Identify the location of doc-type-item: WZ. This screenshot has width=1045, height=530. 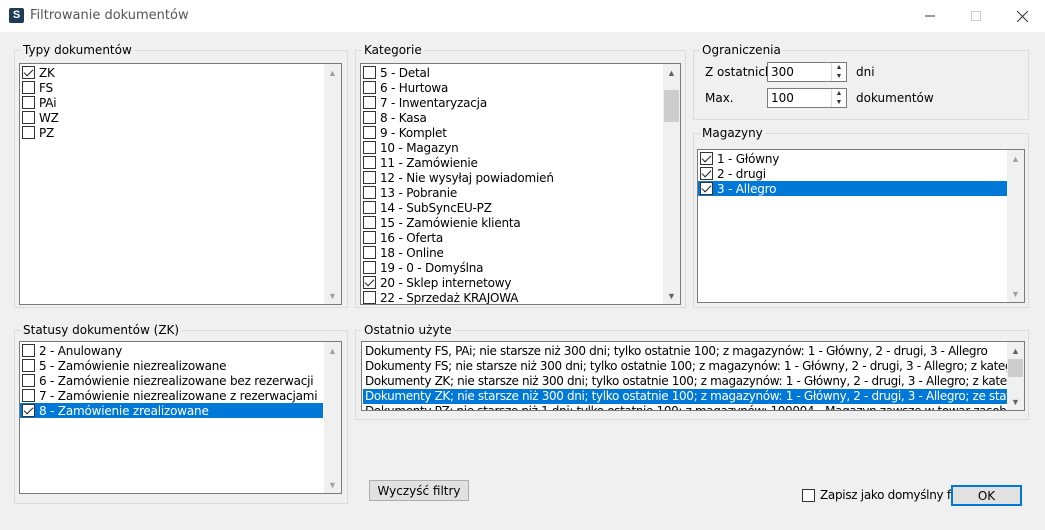
(170, 117).